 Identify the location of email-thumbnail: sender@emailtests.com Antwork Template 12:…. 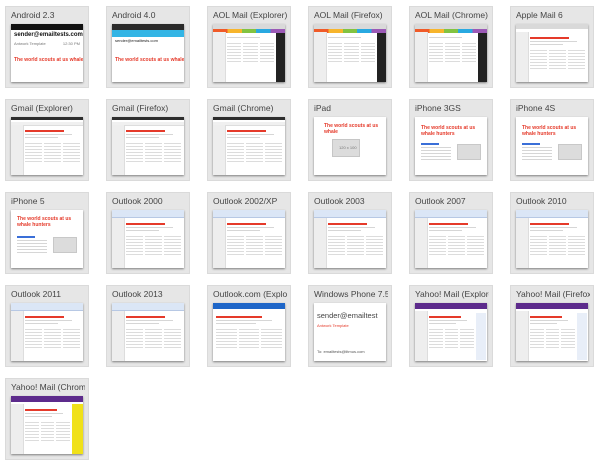
(47, 53).